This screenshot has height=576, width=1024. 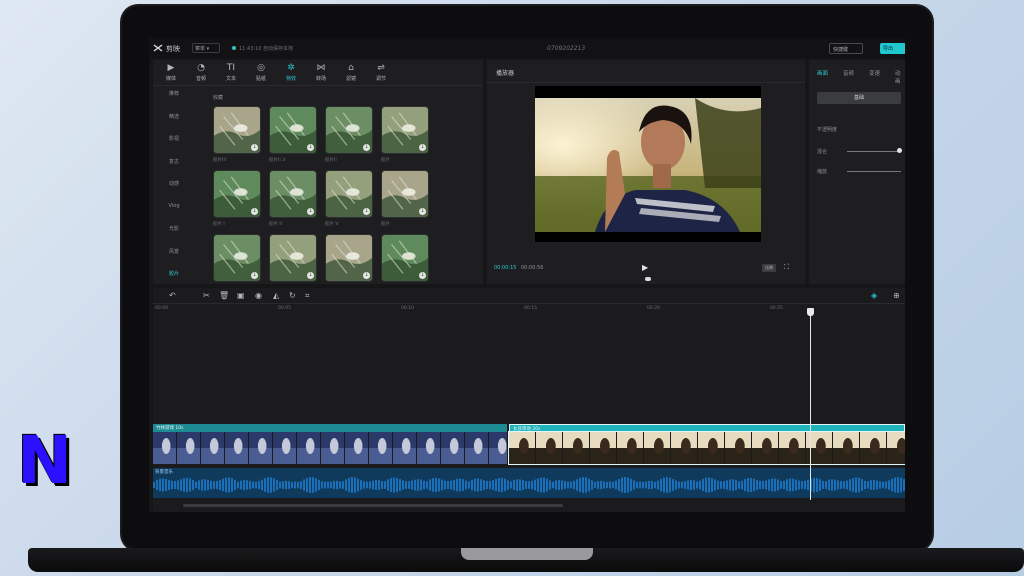 I want to click on blend-slider, so click(x=874, y=151).